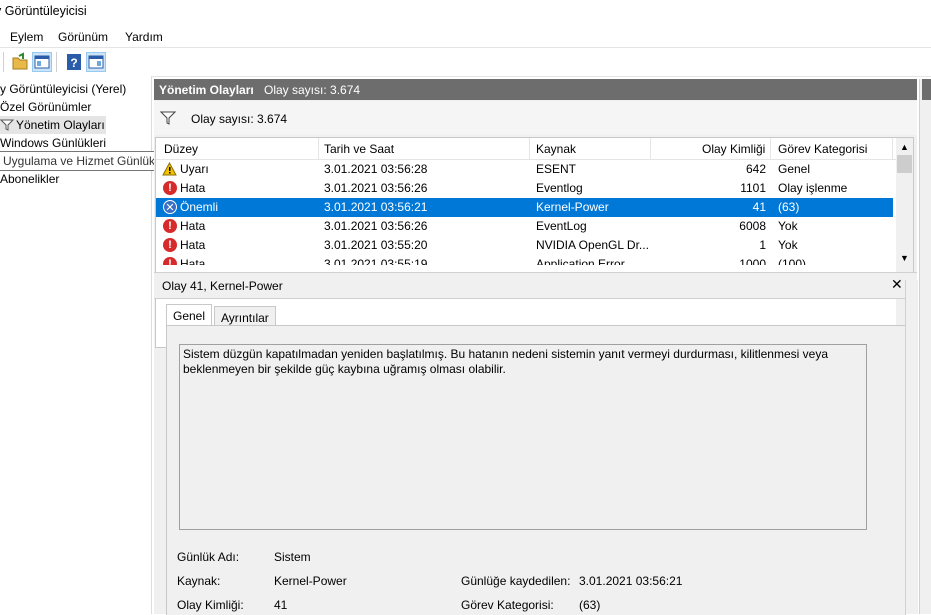 The image size is (931, 615). What do you see at coordinates (465, 12) in the screenshot?
I see `title-bar: y Görüntüleyicisi` at bounding box center [465, 12].